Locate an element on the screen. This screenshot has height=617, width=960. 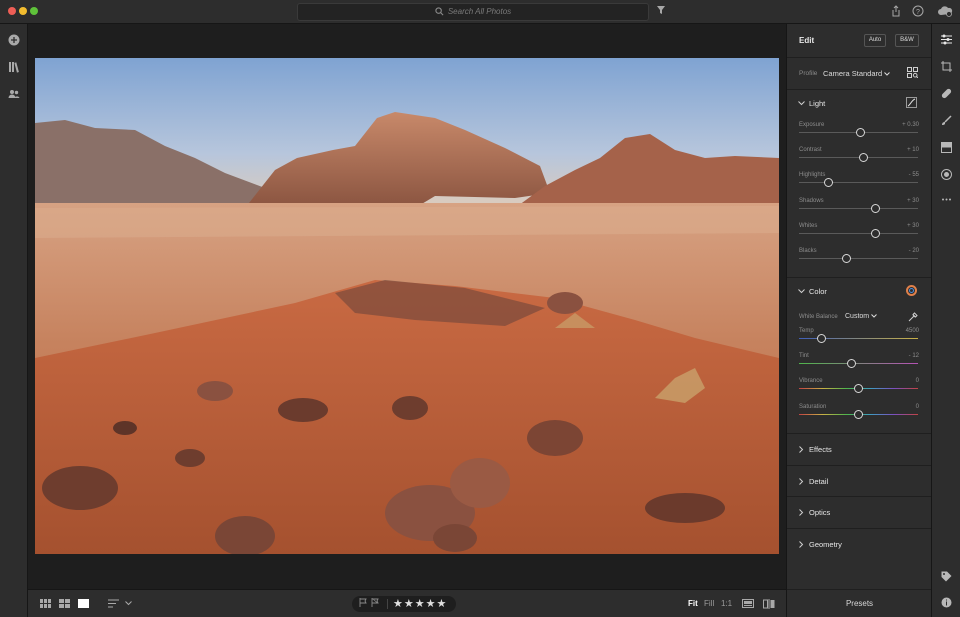
section-geometry: Geometry is located at coordinates (859, 543).